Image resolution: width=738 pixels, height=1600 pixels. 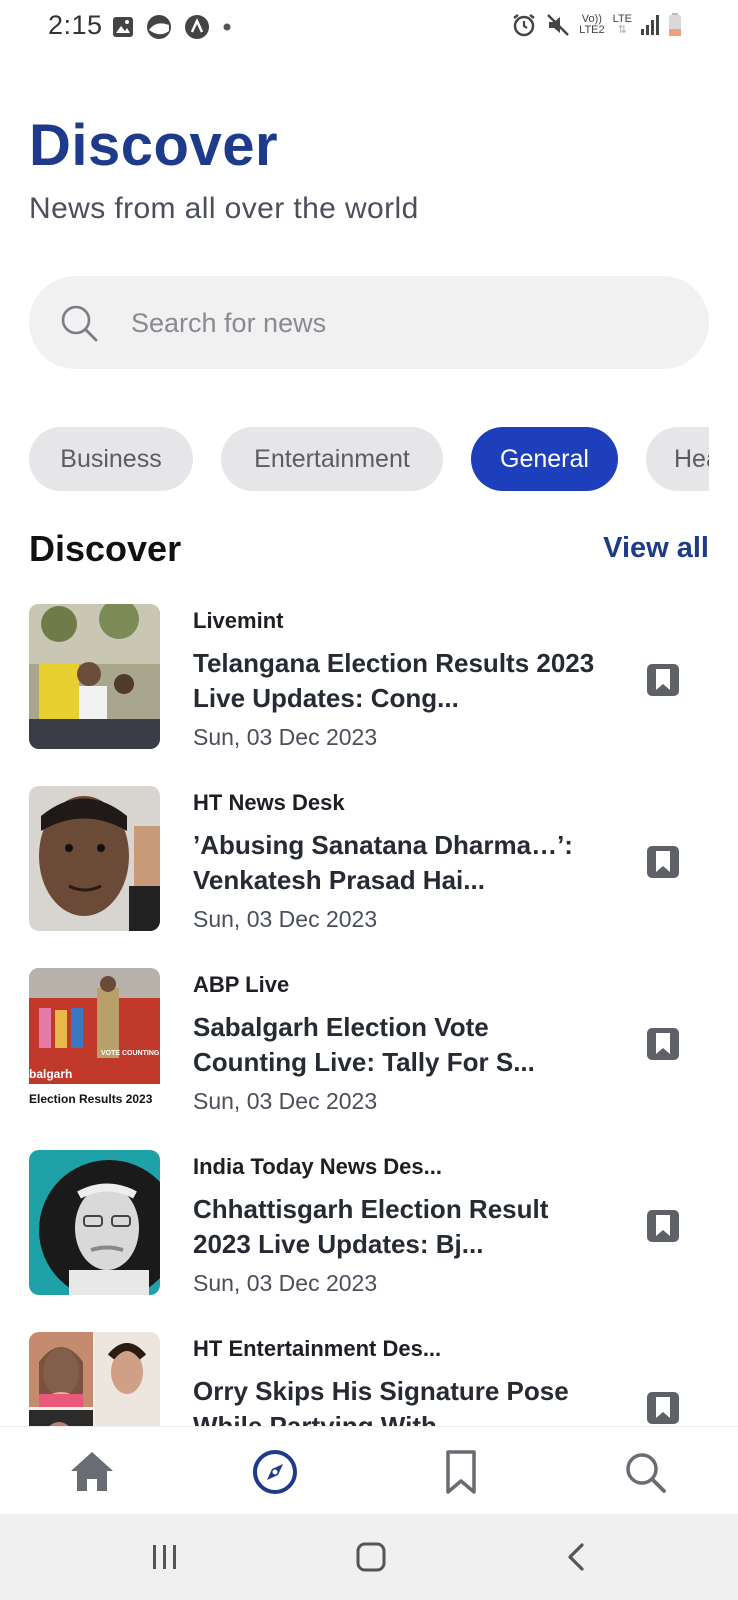 What do you see at coordinates (650, 25) in the screenshot?
I see `signal-icon` at bounding box center [650, 25].